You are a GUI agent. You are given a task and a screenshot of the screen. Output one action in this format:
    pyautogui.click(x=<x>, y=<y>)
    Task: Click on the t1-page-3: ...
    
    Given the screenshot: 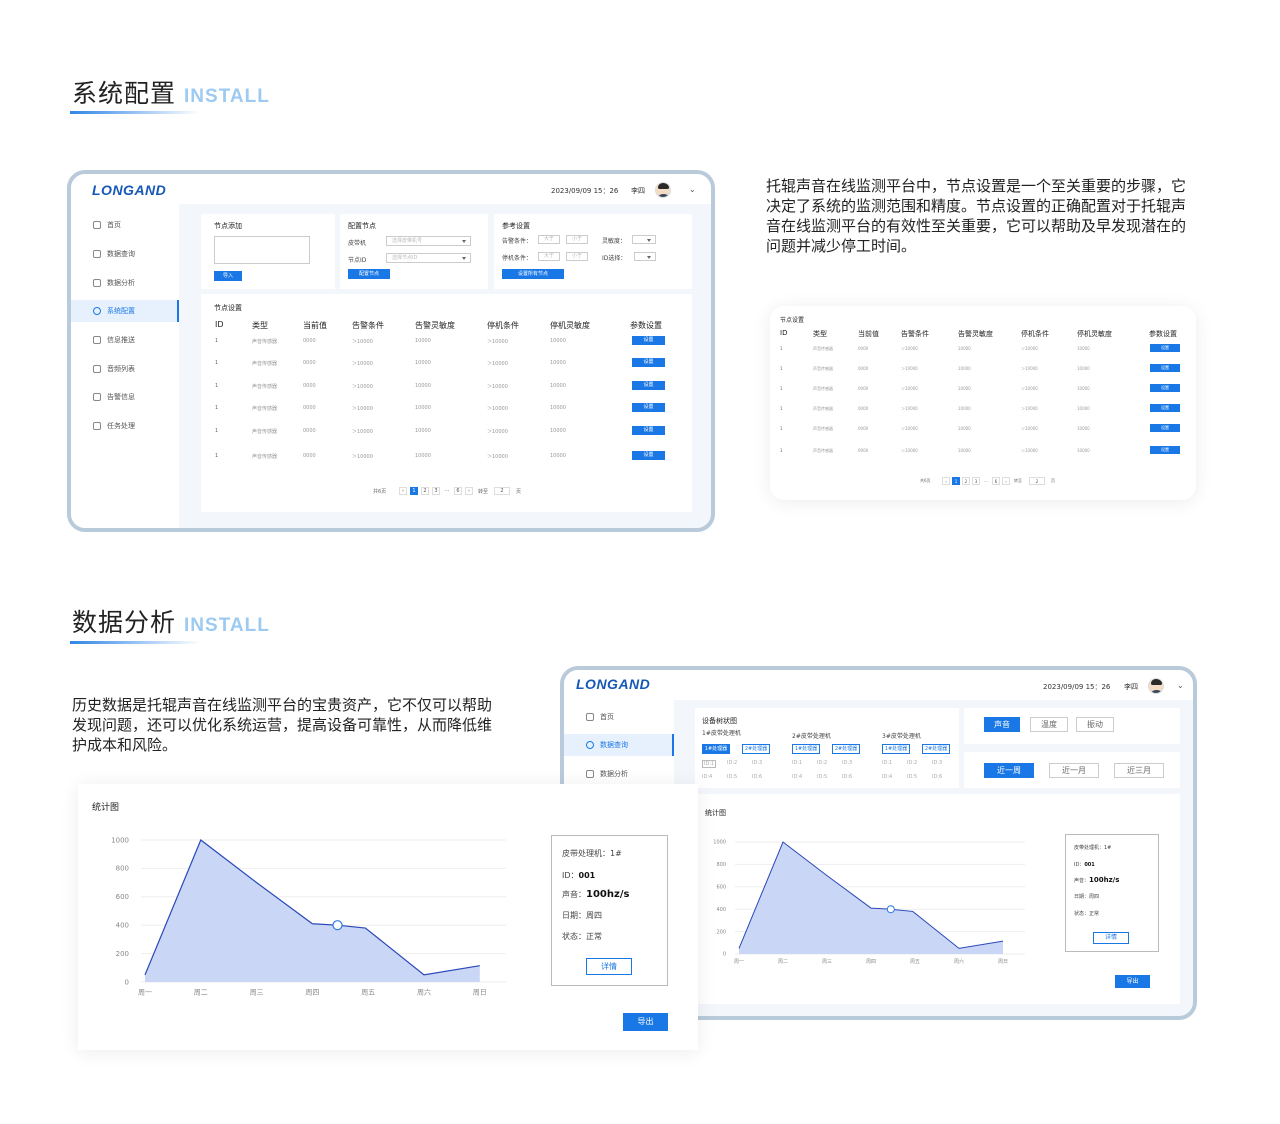 What is the action you would take?
    pyautogui.click(x=447, y=491)
    